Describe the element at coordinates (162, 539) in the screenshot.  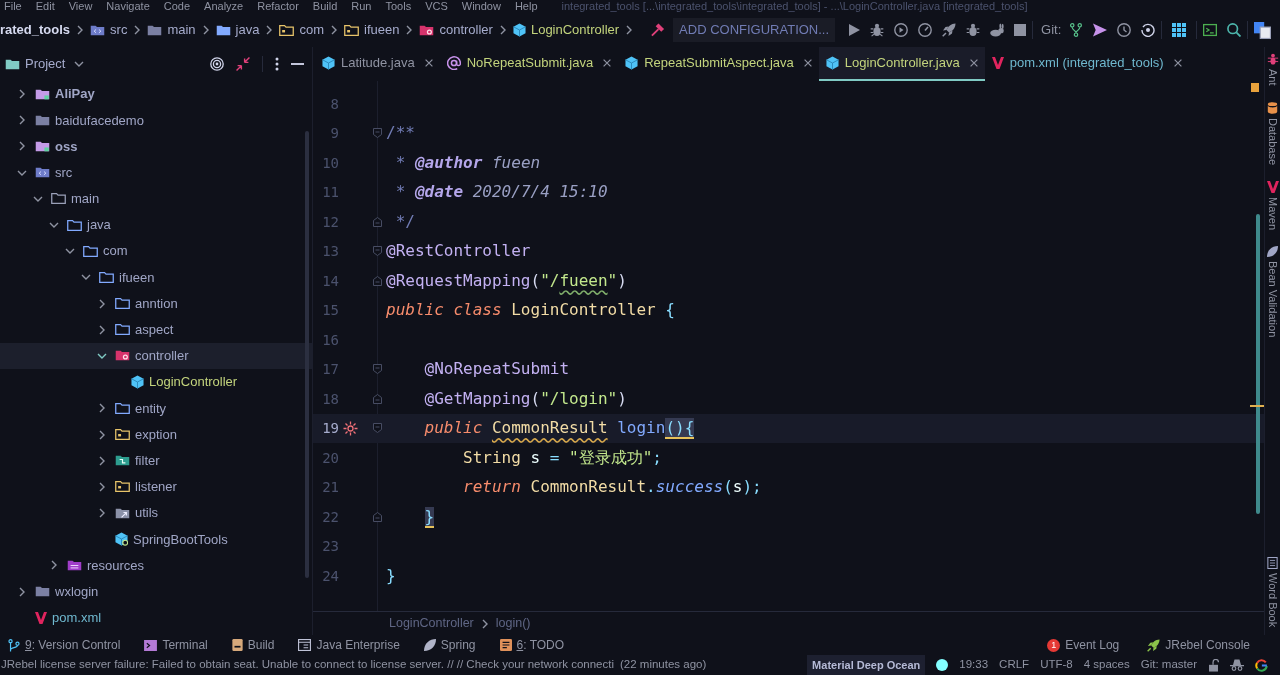
I see `tree-item: SpringBootTools` at that location.